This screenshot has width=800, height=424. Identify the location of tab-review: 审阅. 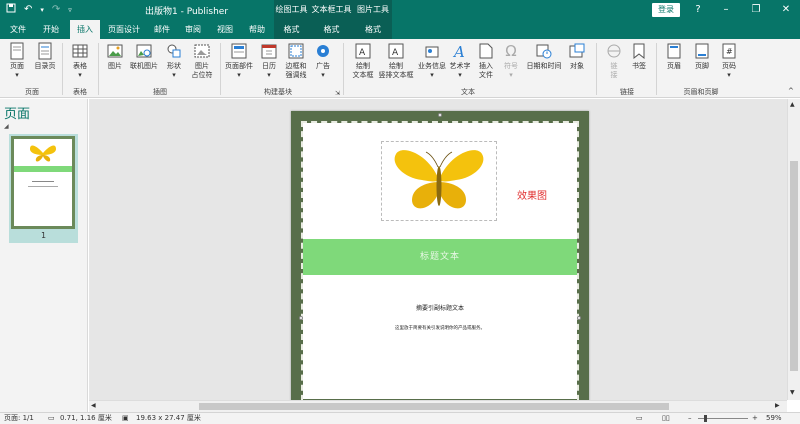
(193, 29).